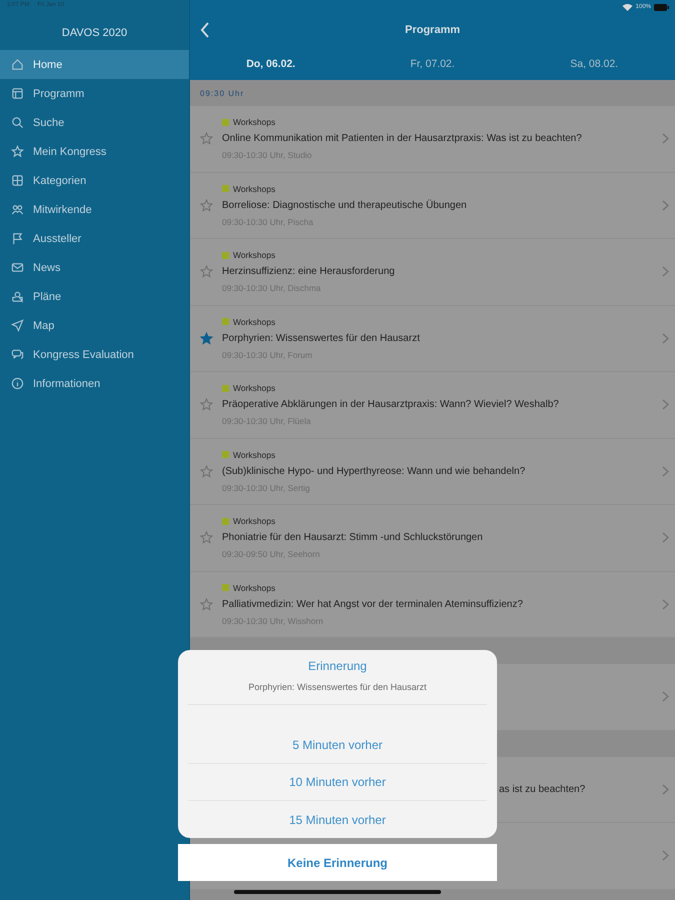  I want to click on sidebar-title: DAVOS 2020, so click(94, 33).